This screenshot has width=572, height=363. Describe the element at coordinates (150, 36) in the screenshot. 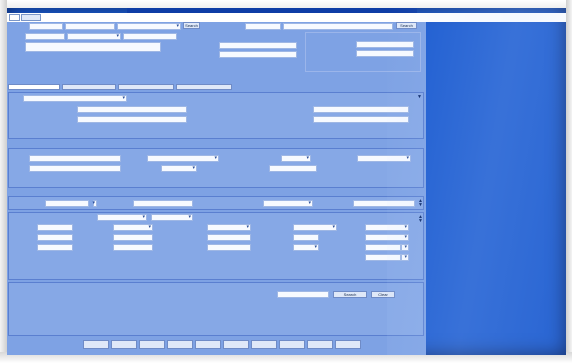

I see `location-field-b` at that location.